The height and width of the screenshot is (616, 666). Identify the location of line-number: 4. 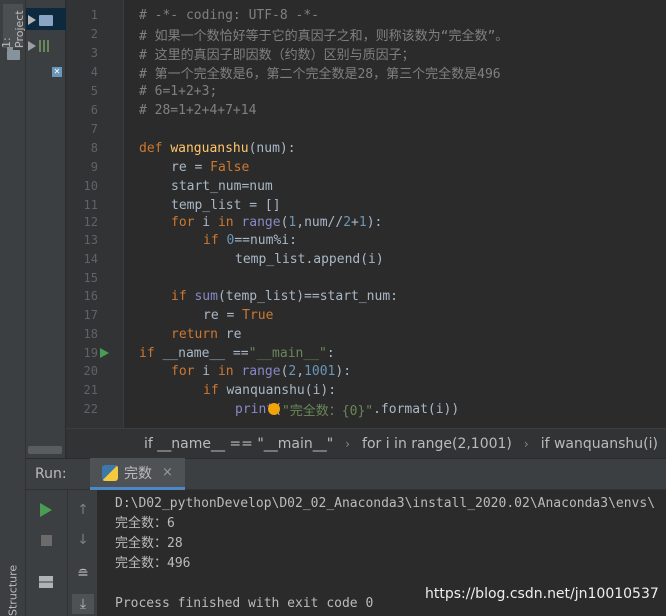
(94, 72).